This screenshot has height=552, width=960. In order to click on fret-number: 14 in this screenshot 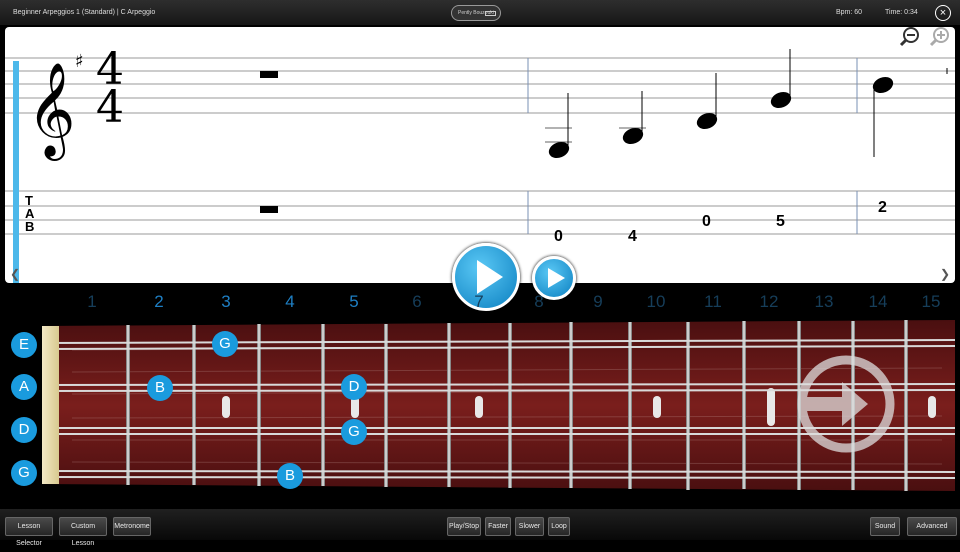, I will do `click(878, 301)`.